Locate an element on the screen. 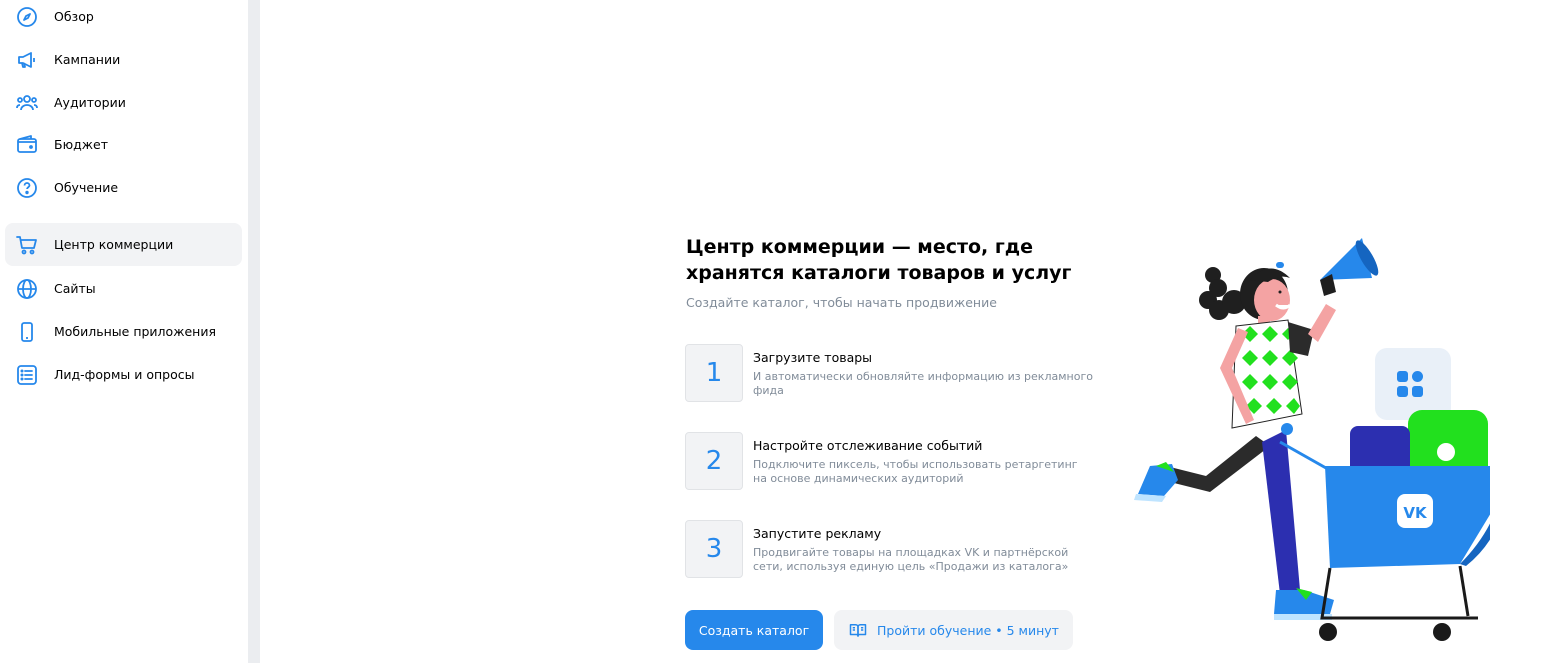 The height and width of the screenshot is (663, 1562). wallet-icon is located at coordinates (27, 145).